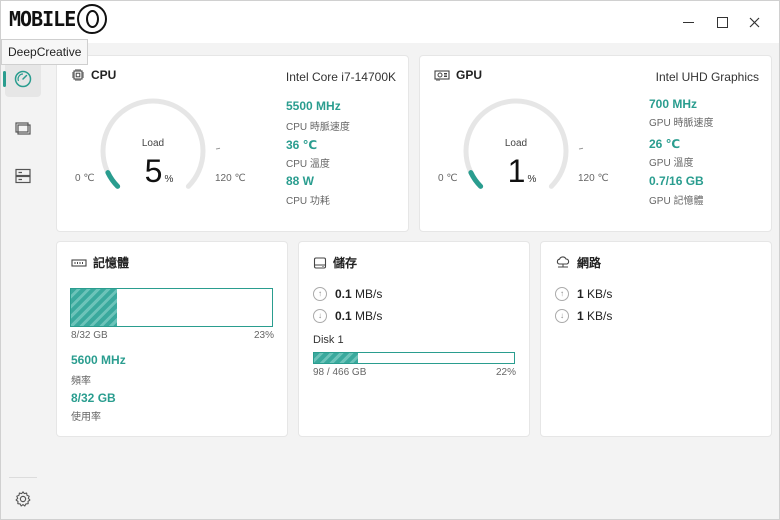  What do you see at coordinates (593, 178) in the screenshot?
I see `gpu-max-label: 120 ℃` at bounding box center [593, 178].